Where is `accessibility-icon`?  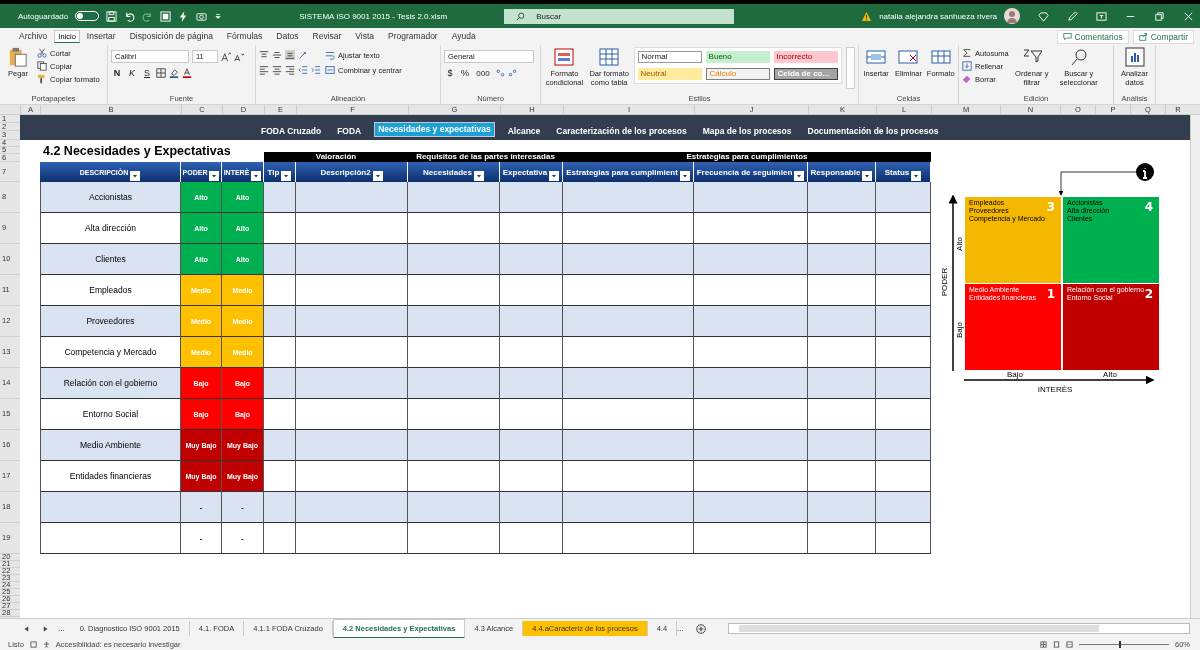 accessibility-icon is located at coordinates (46, 644).